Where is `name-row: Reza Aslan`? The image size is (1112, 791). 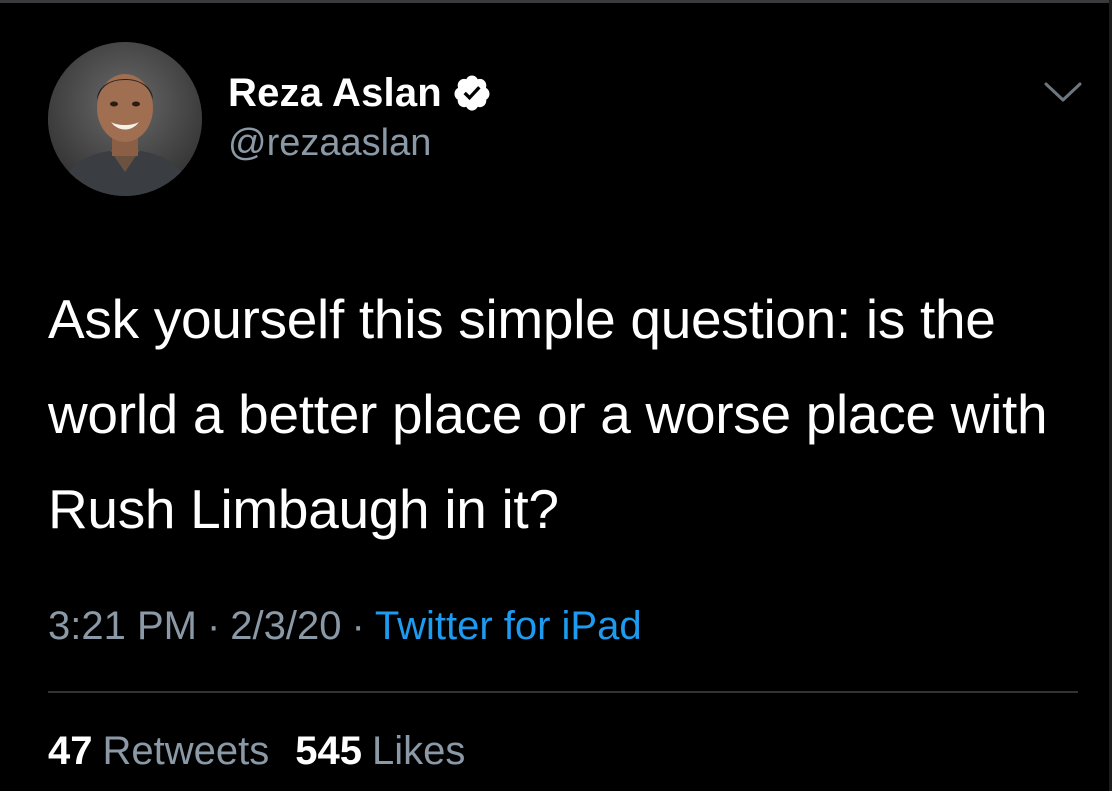
name-row: Reza Aslan is located at coordinates (360, 93).